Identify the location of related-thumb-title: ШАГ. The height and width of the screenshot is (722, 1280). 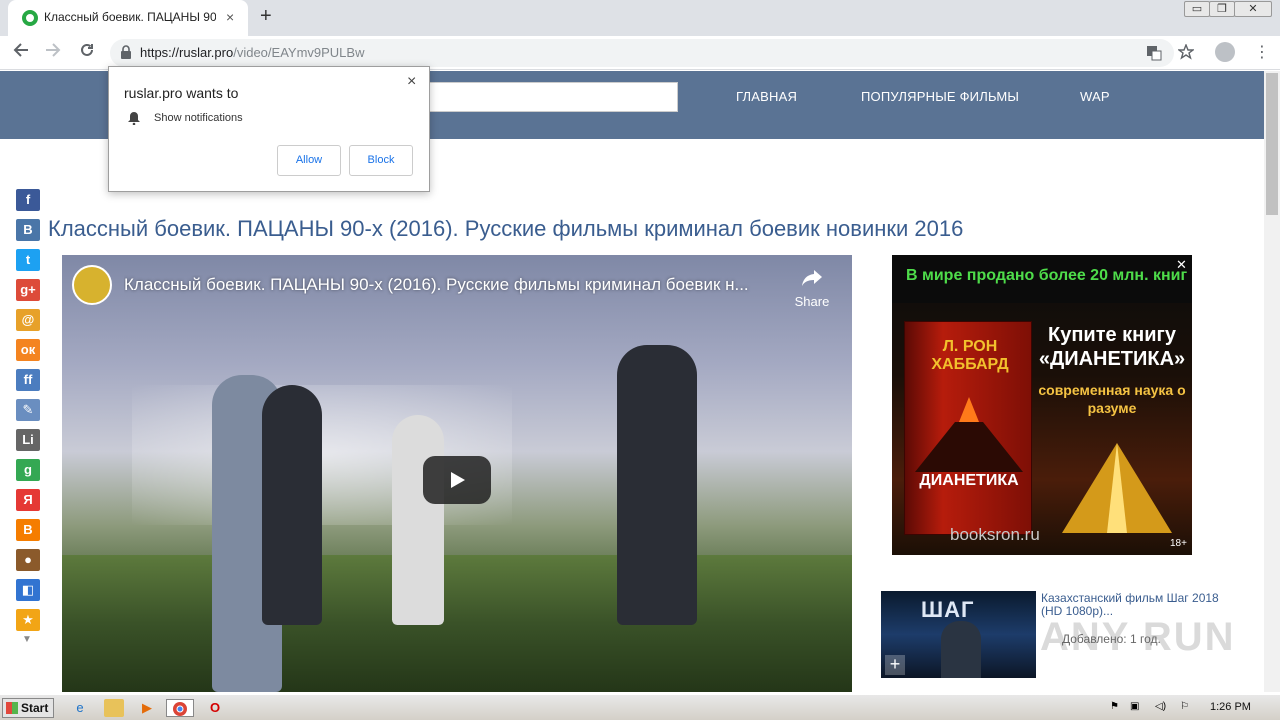
(948, 609).